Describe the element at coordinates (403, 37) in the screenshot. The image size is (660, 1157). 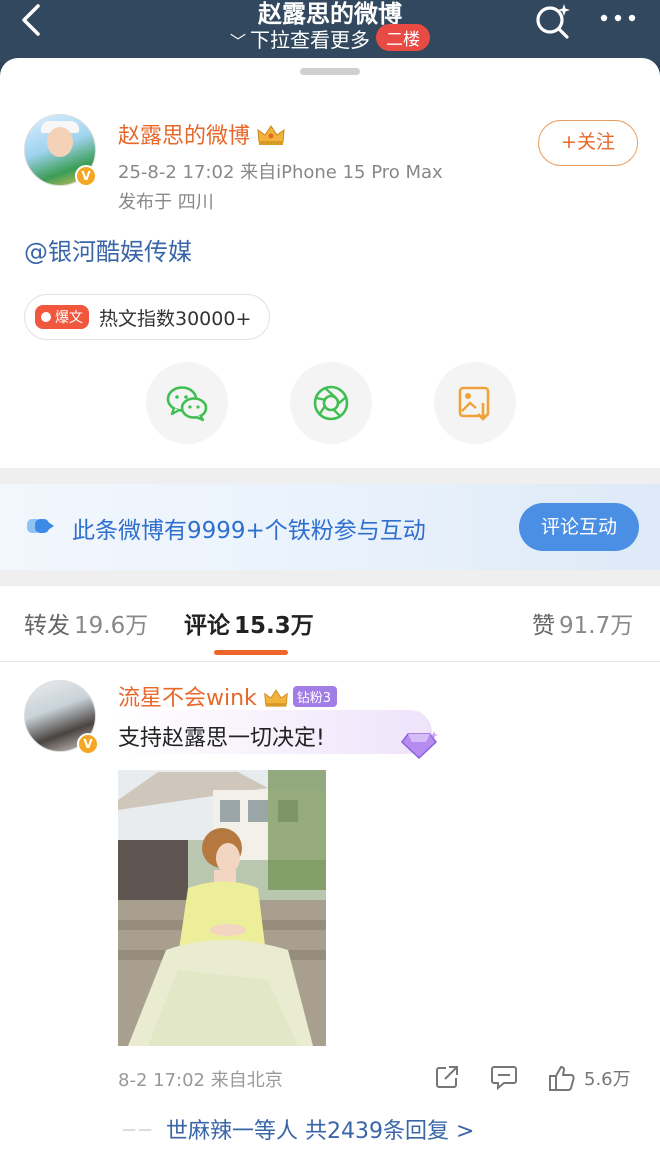
I see `floor-badge: 二楼` at that location.